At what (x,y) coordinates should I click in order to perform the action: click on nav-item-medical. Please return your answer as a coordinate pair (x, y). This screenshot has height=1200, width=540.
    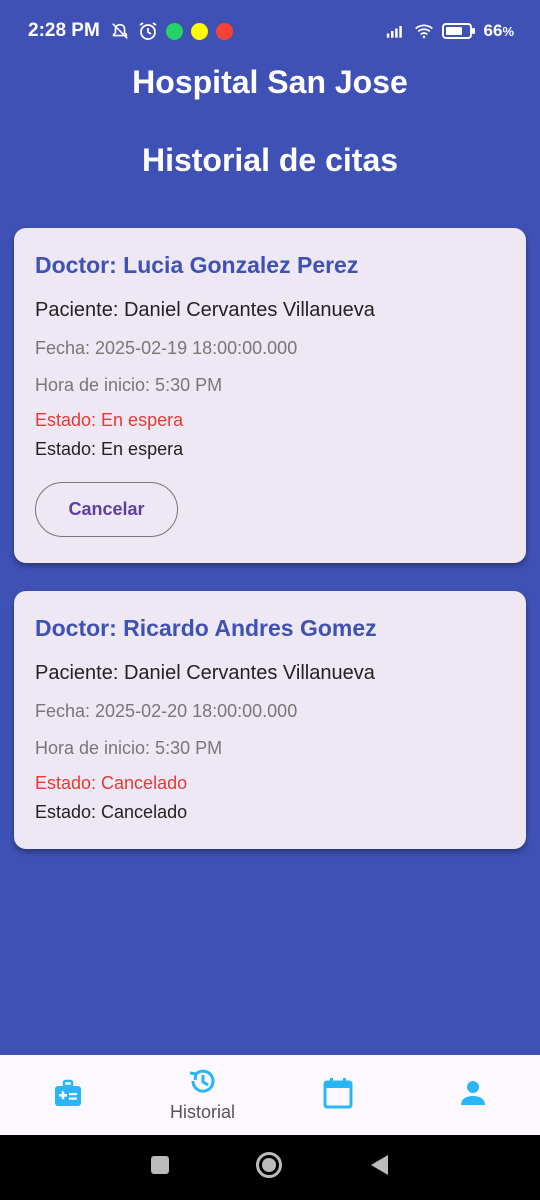
    Looking at the image, I should click on (67, 1095).